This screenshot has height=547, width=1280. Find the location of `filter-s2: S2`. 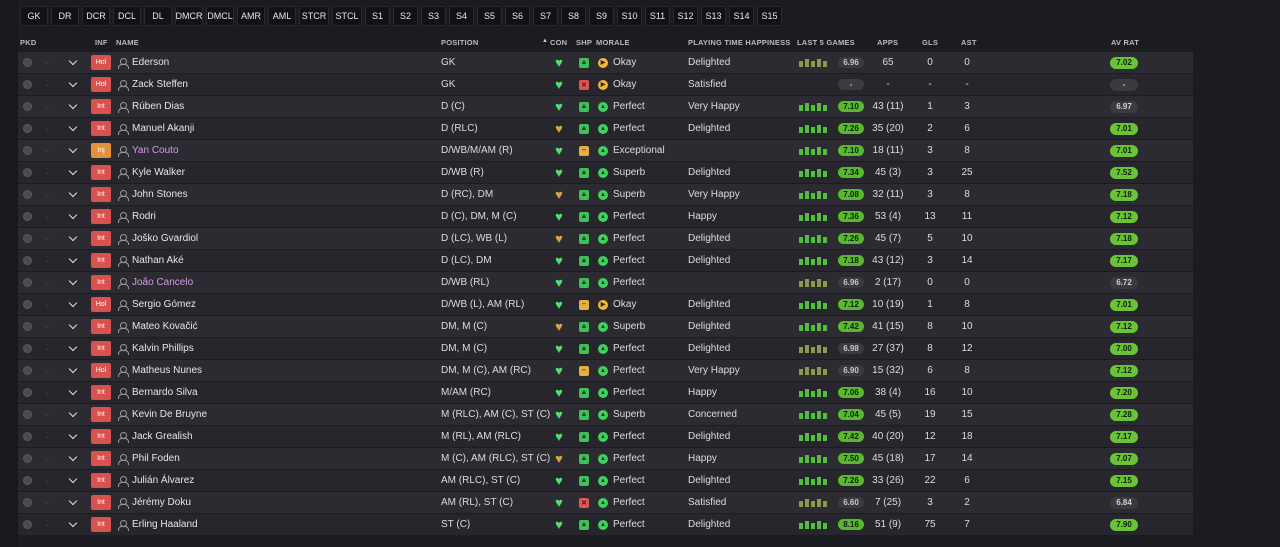

filter-s2: S2 is located at coordinates (405, 16).